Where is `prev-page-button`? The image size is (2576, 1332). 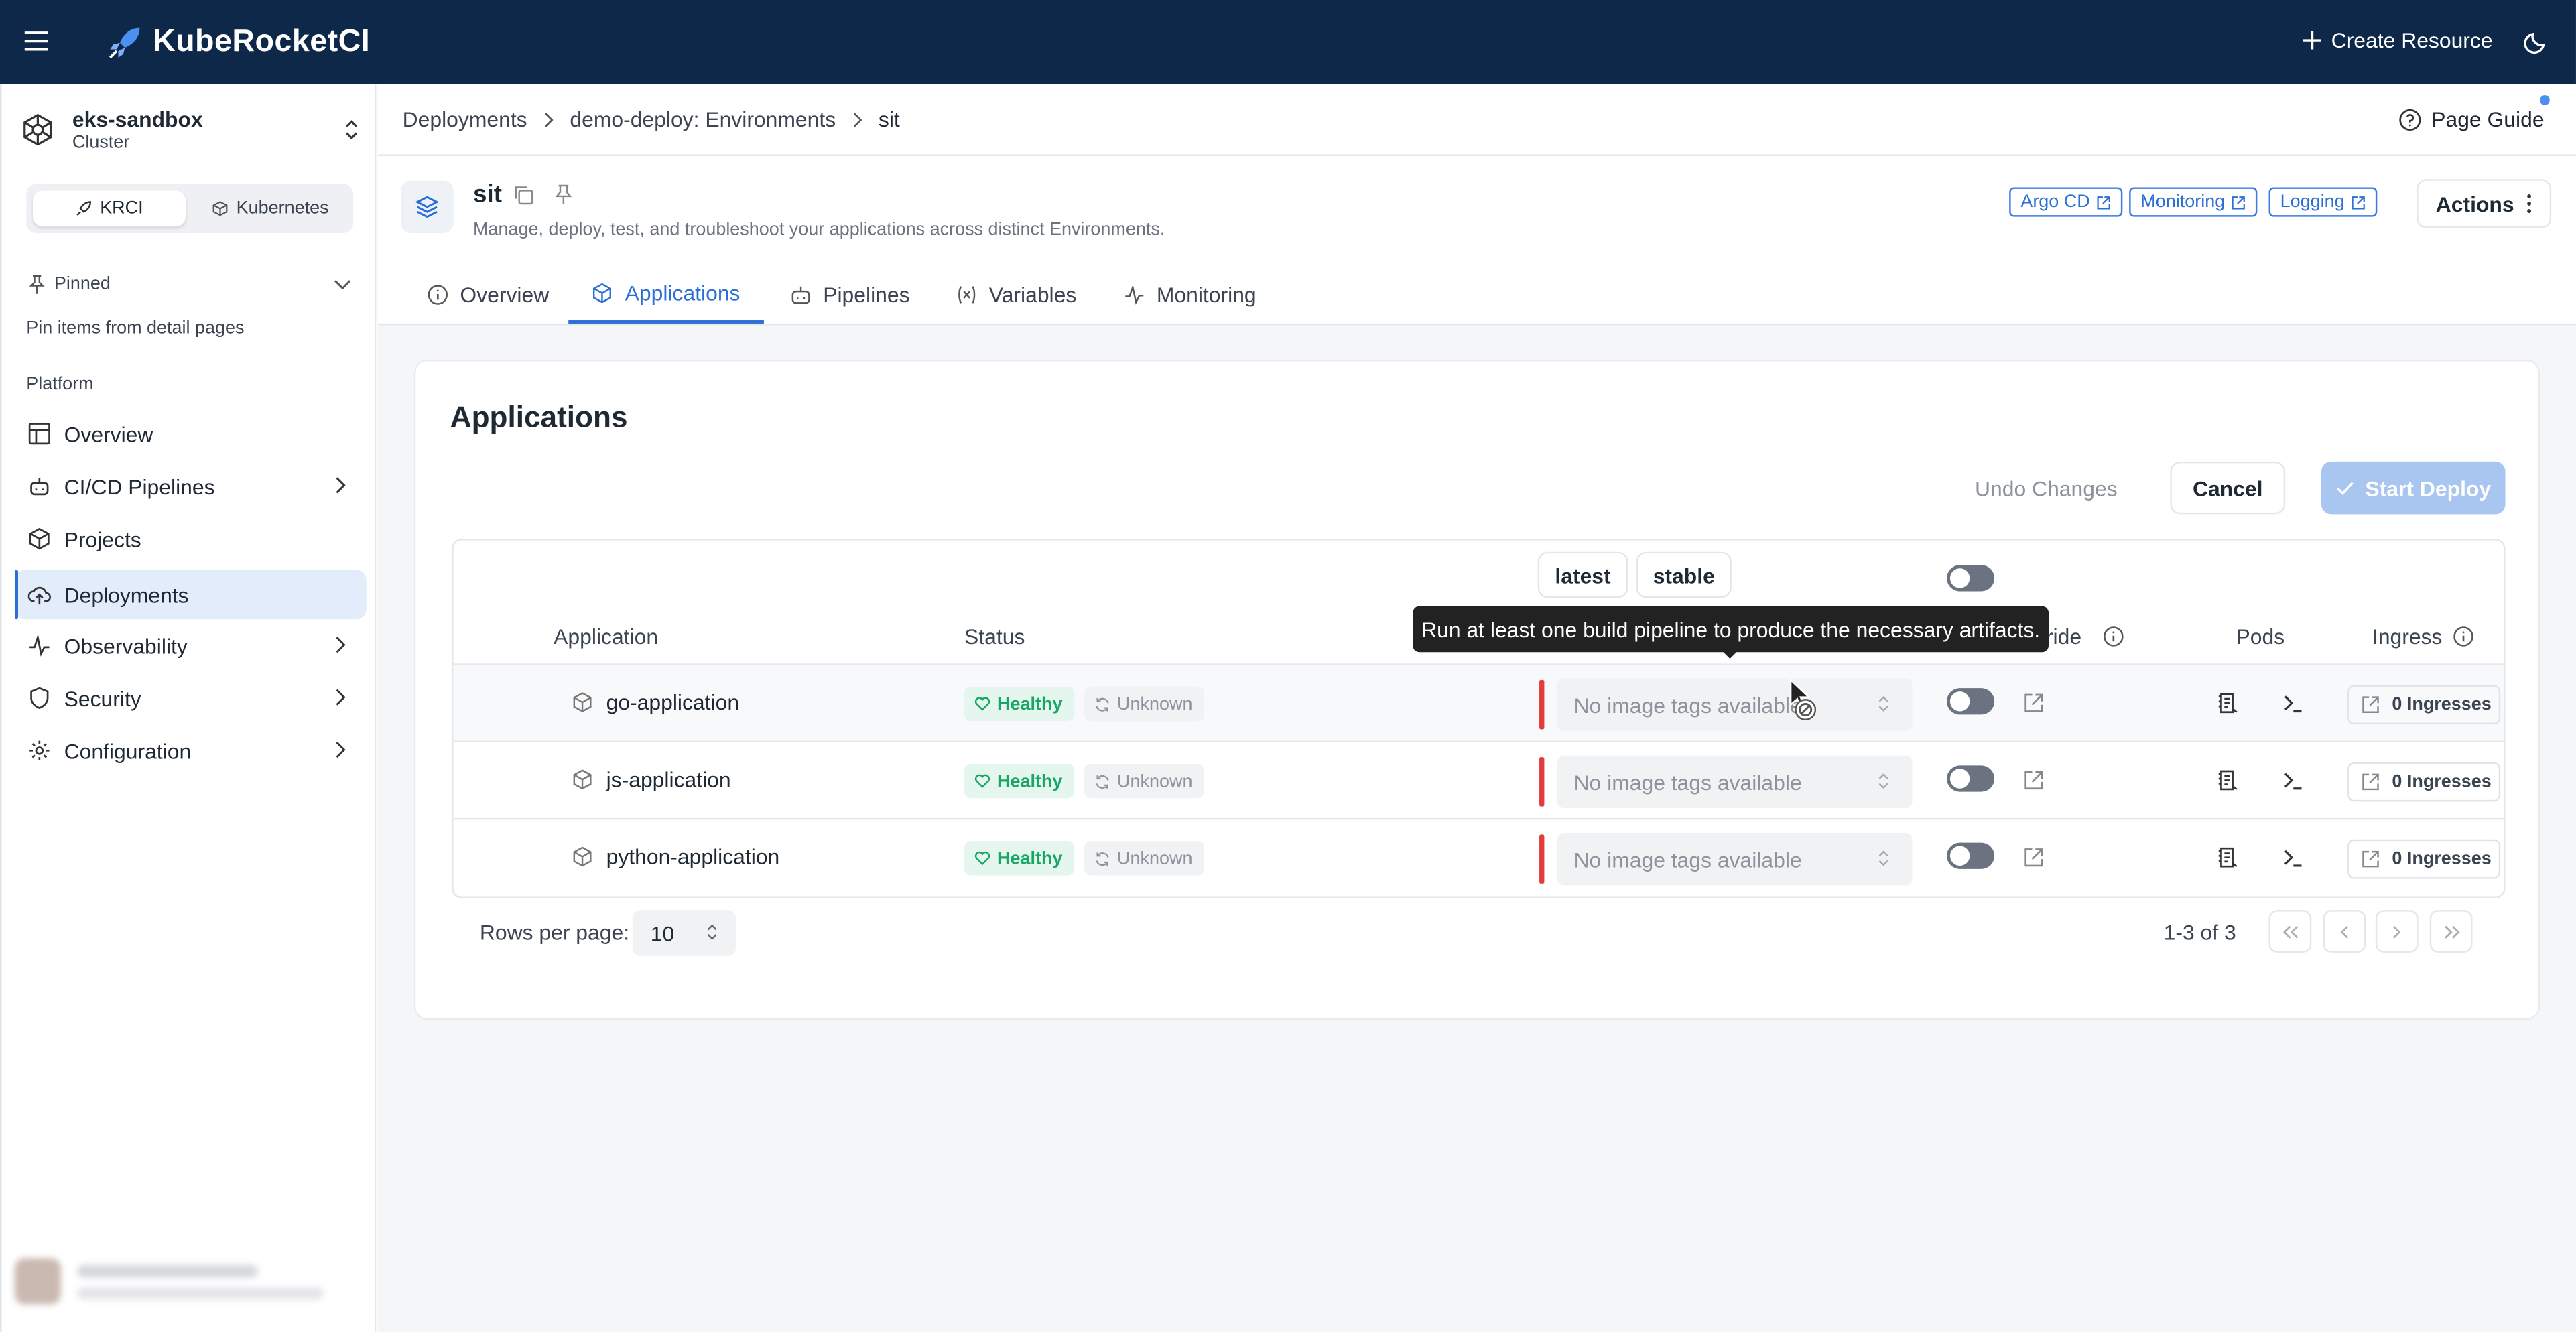
prev-page-button is located at coordinates (2344, 931).